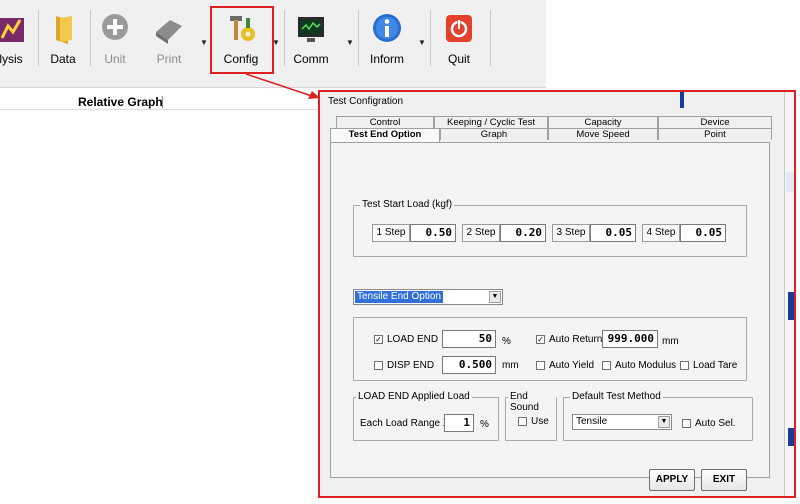 The height and width of the screenshot is (504, 800). What do you see at coordinates (522, 421) in the screenshot?
I see `end-sound-check-icon` at bounding box center [522, 421].